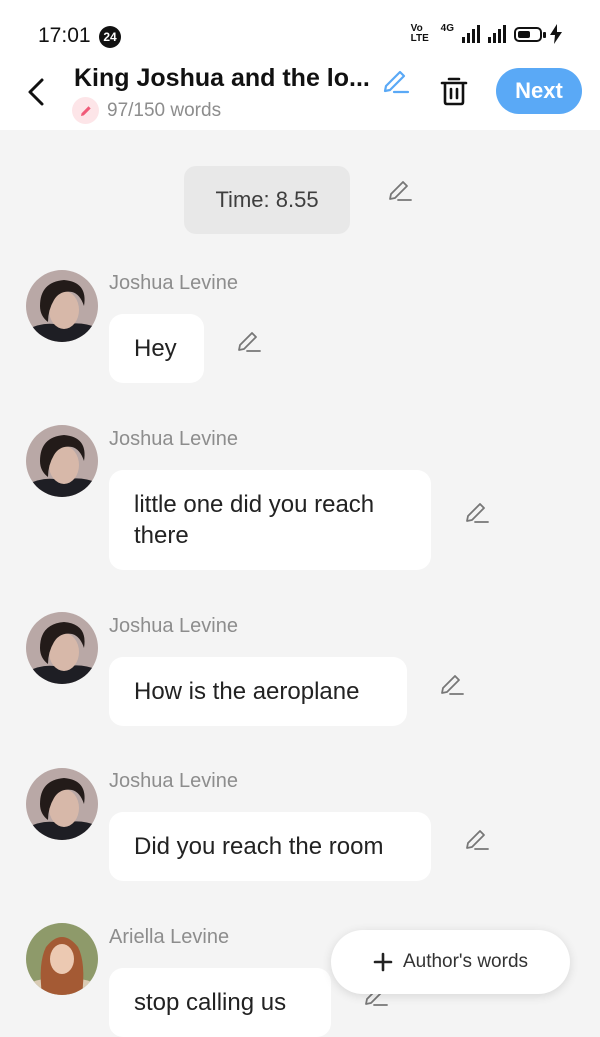 The height and width of the screenshot is (1037, 600). What do you see at coordinates (64, 35) in the screenshot?
I see `status-time: 17:01` at bounding box center [64, 35].